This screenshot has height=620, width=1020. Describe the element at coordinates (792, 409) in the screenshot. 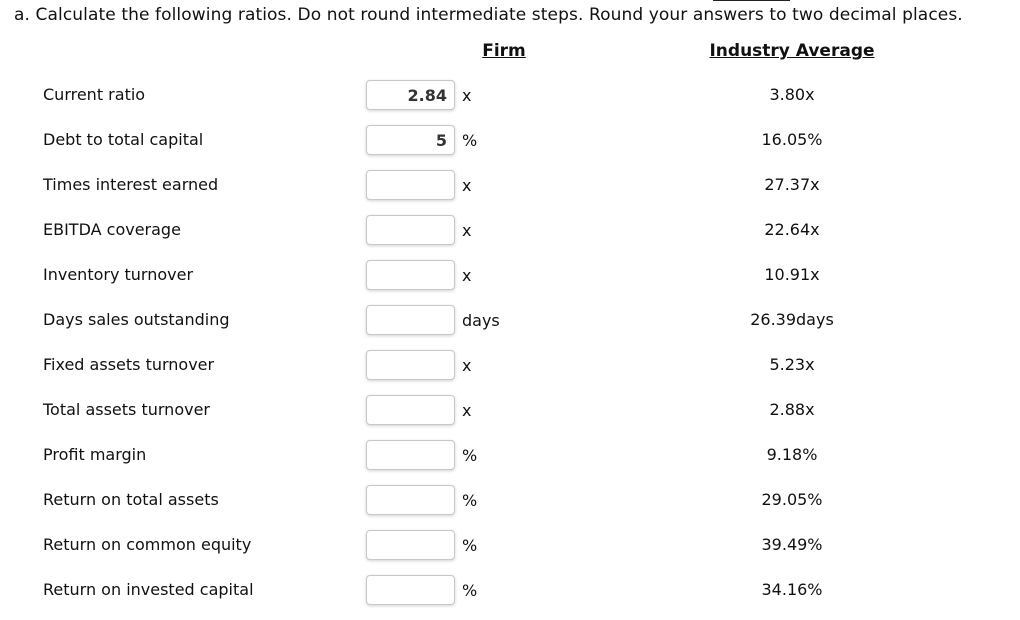

I see `industry-average-value: 2.88x` at that location.